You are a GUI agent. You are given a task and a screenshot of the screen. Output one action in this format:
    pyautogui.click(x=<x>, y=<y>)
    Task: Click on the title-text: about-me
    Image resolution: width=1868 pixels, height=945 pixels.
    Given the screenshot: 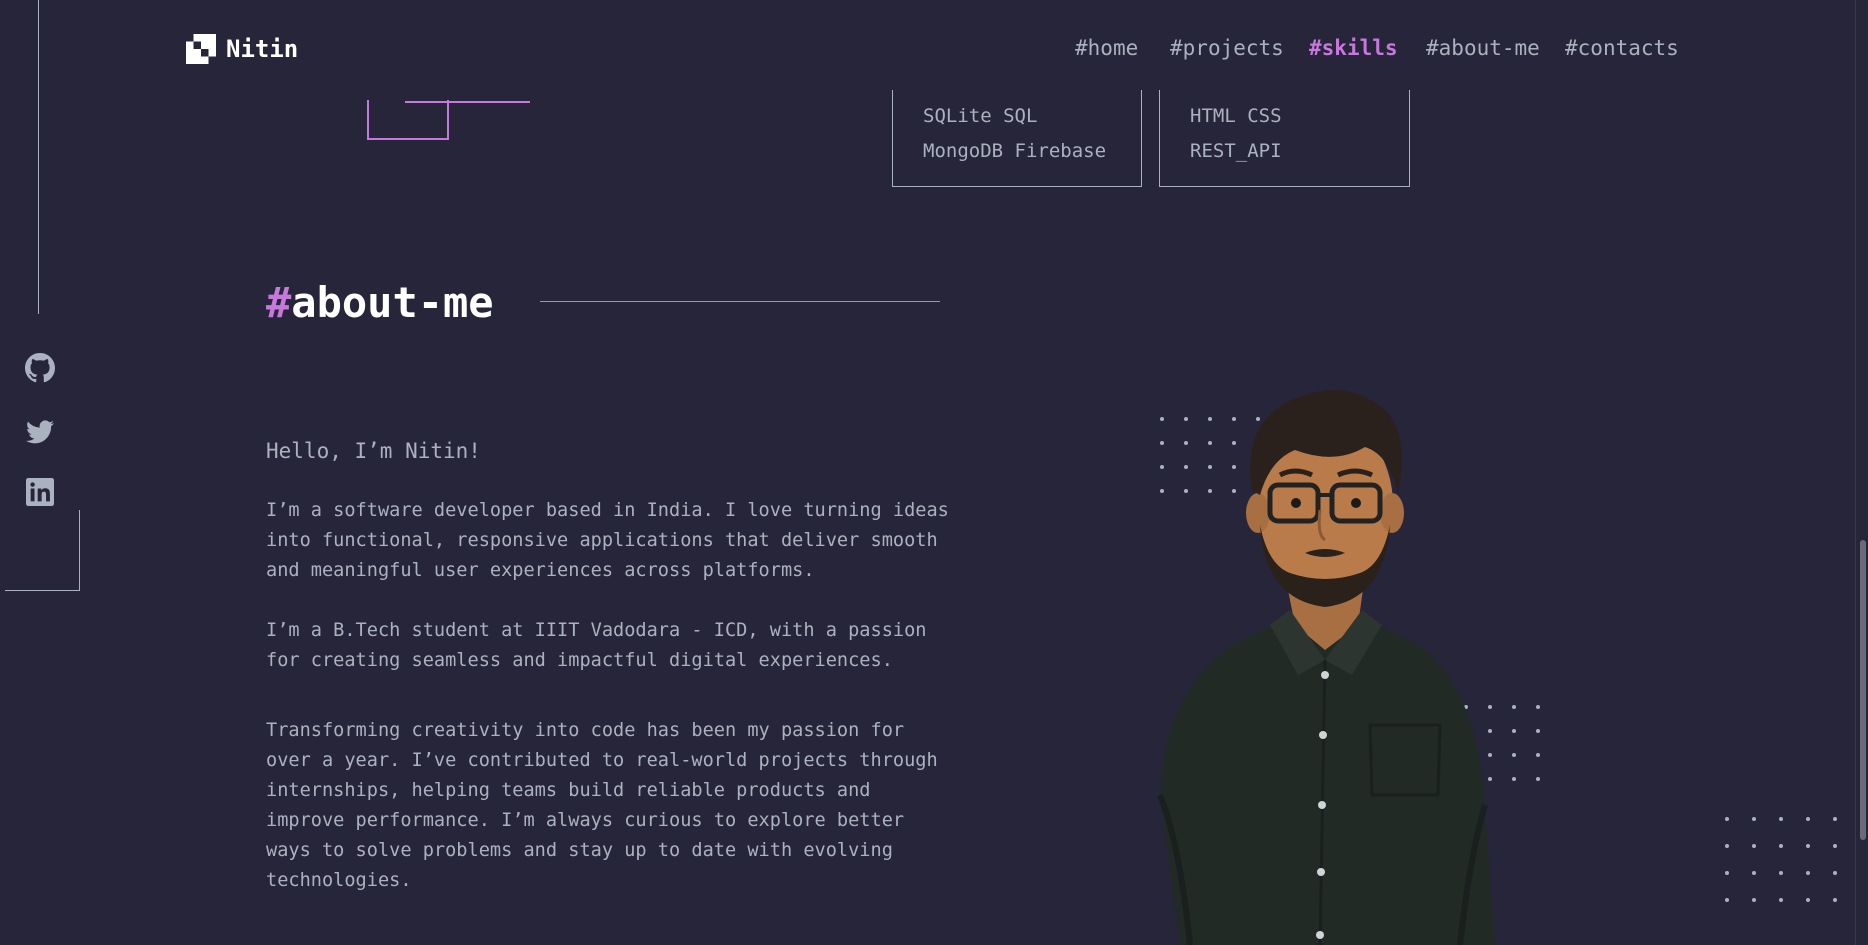 What is the action you would take?
    pyautogui.click(x=392, y=302)
    